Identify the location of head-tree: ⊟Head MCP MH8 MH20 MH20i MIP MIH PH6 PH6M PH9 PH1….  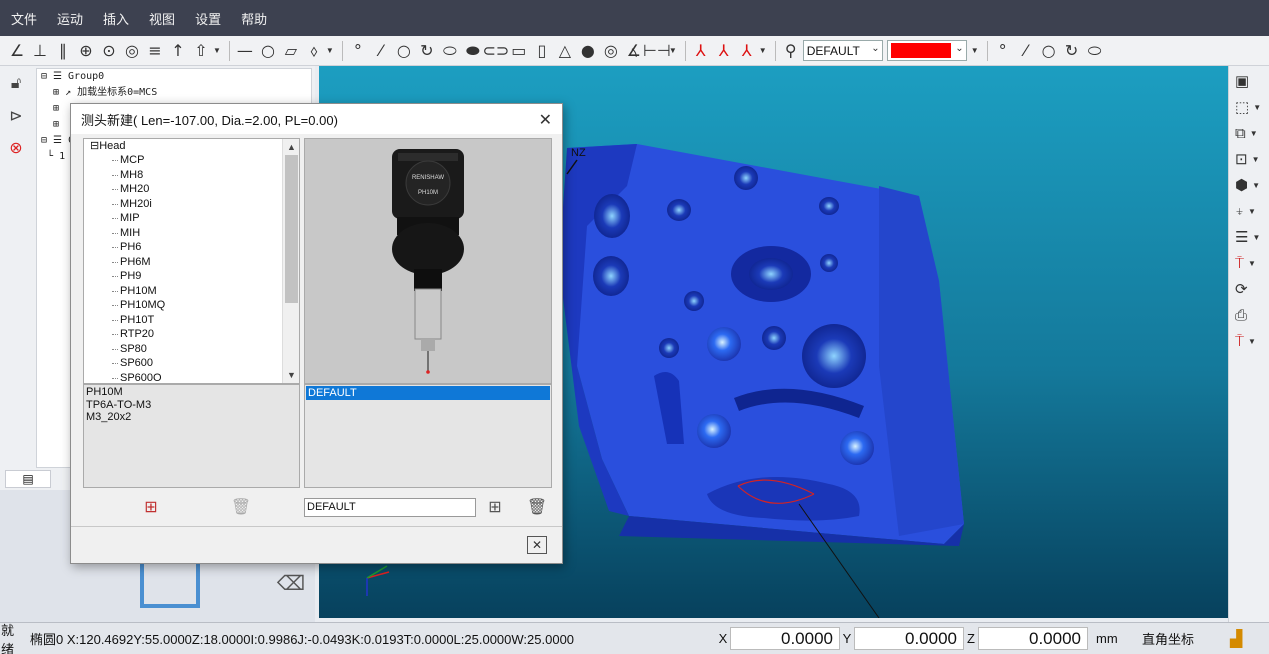
(191, 261).